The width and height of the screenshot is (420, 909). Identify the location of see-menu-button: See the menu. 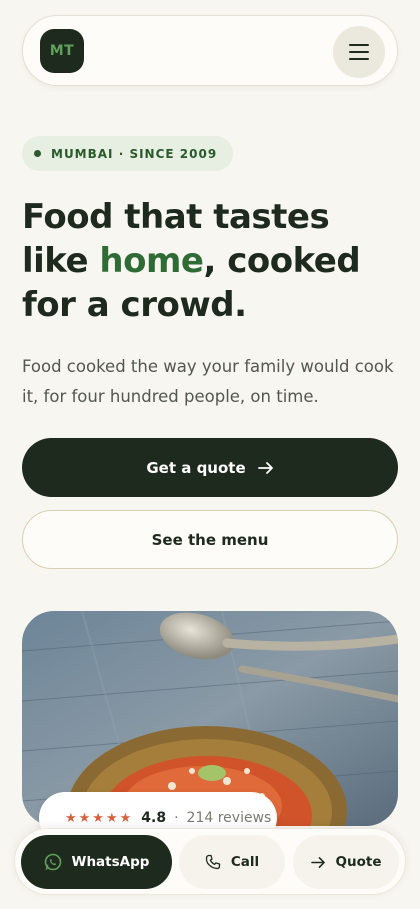
(210, 539).